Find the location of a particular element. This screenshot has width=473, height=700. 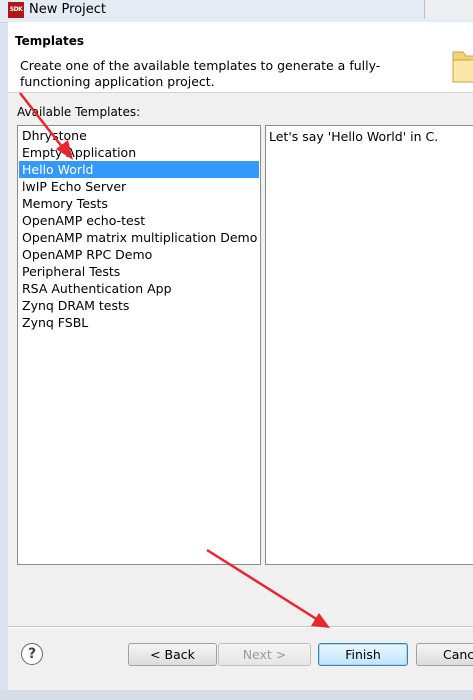

list-item: Peripheral Tests is located at coordinates (139, 271).